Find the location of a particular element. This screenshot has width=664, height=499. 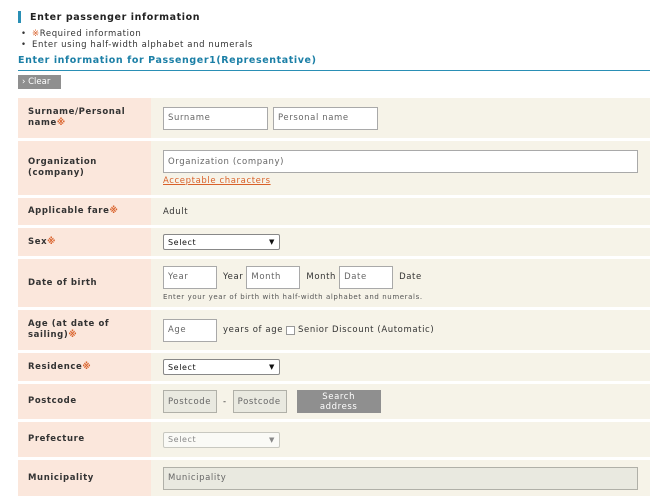

label-name-text: Surname/Personal name is located at coordinates (77, 117).